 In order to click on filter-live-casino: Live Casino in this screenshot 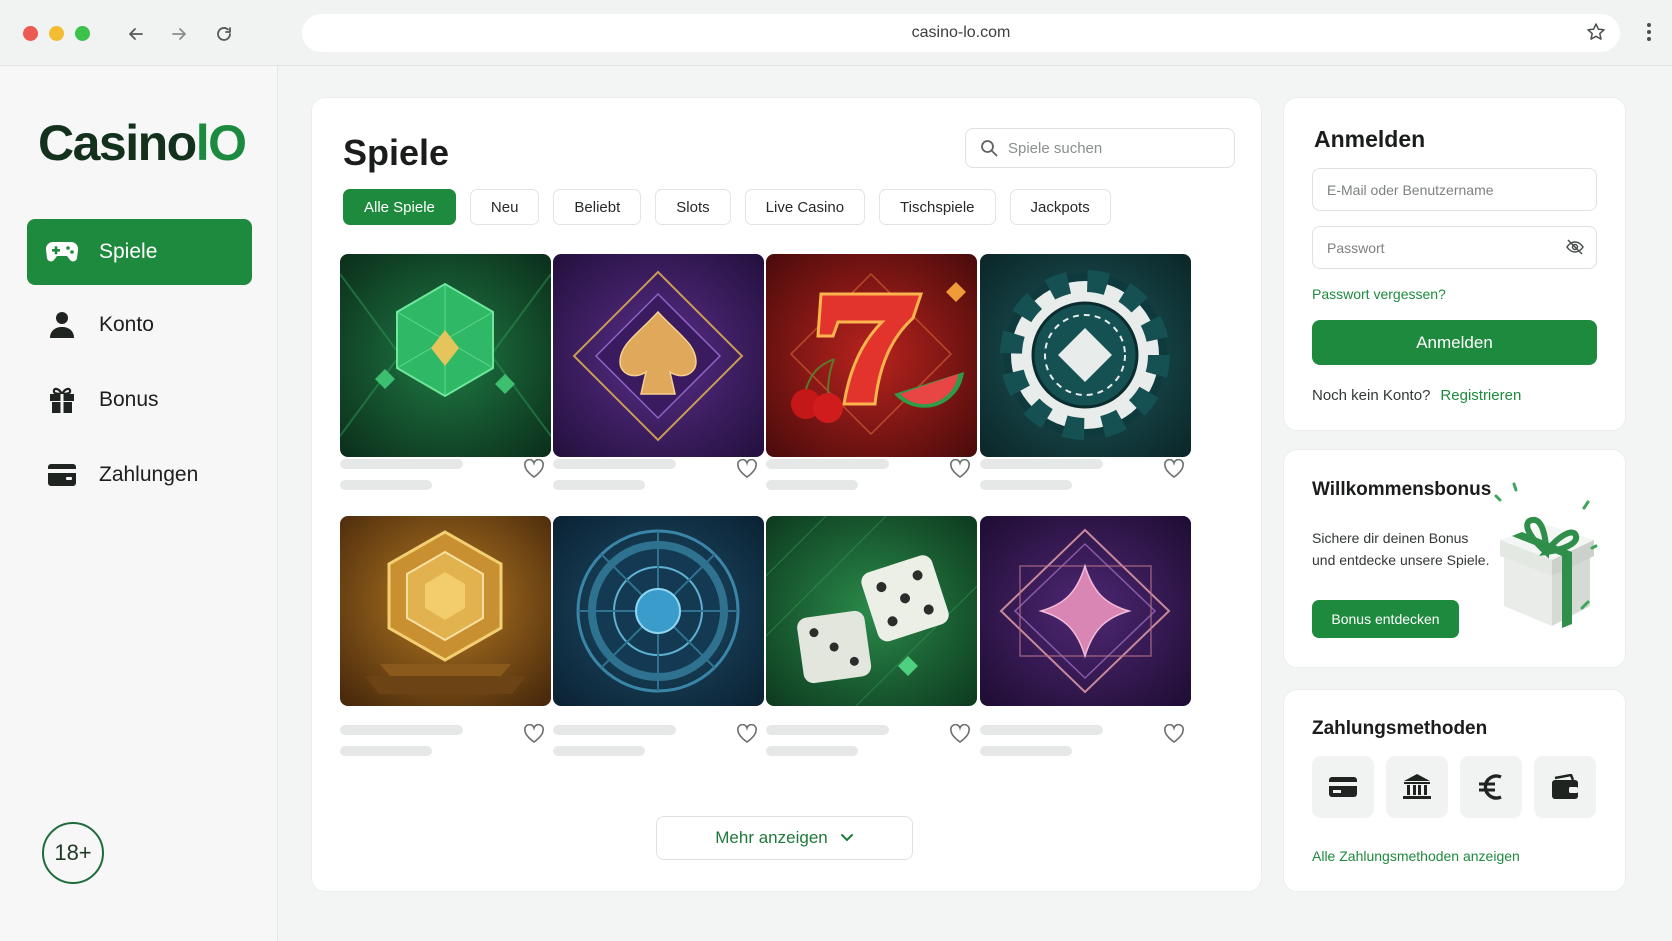, I will do `click(805, 207)`.